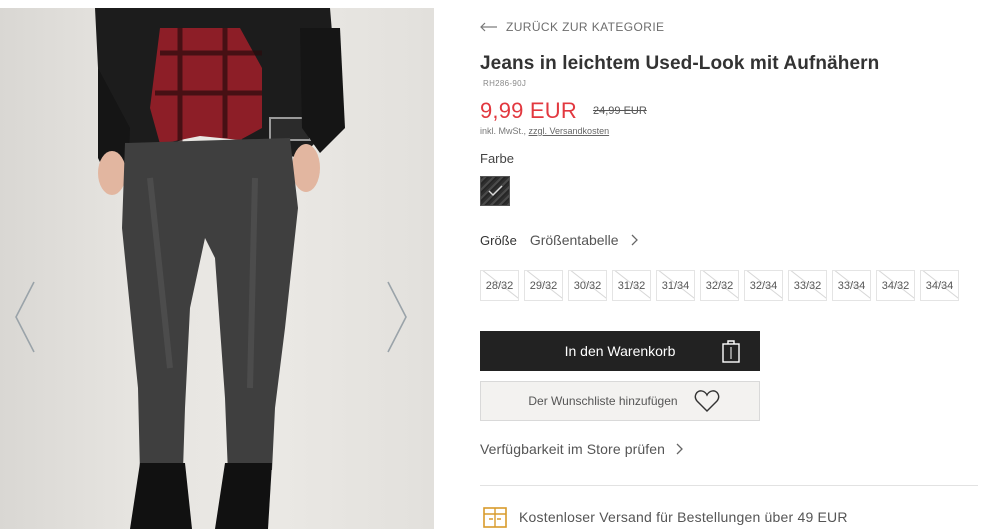 This screenshot has width=996, height=529. I want to click on size-option-label: 31/34, so click(675, 285).